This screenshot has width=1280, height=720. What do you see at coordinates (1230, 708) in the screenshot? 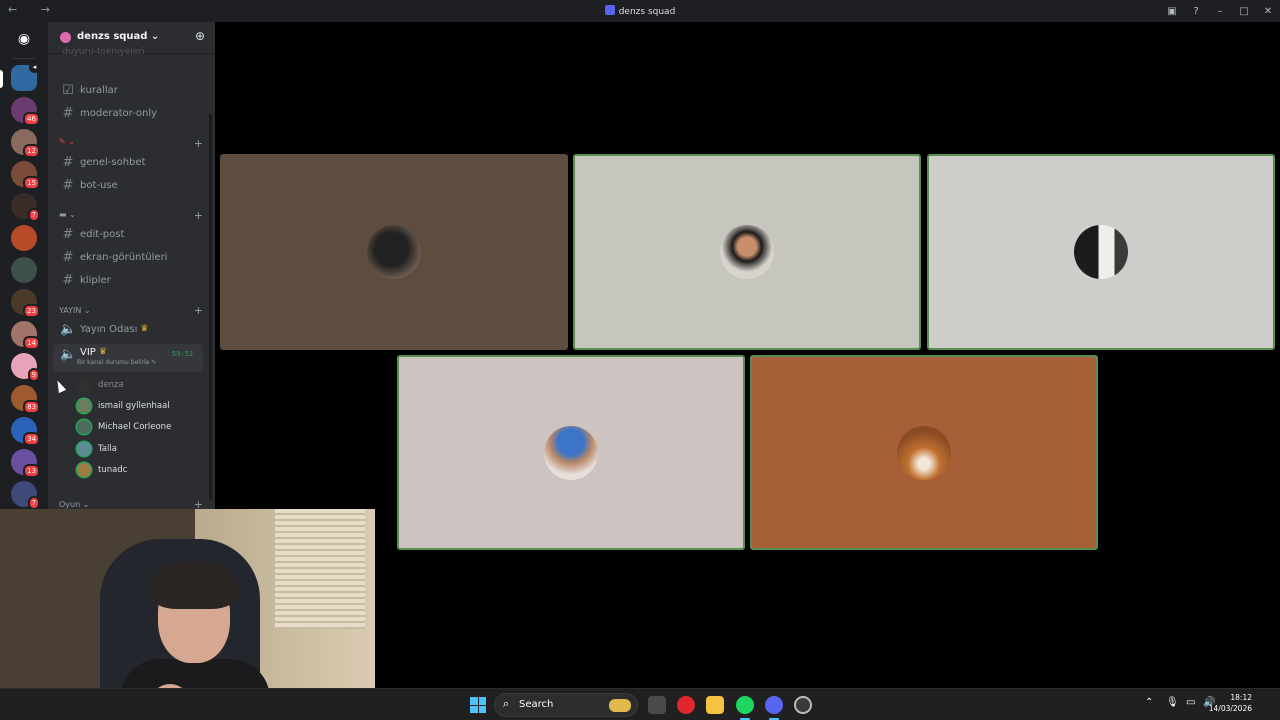
I see `clock-date: 14/03/2026` at bounding box center [1230, 708].